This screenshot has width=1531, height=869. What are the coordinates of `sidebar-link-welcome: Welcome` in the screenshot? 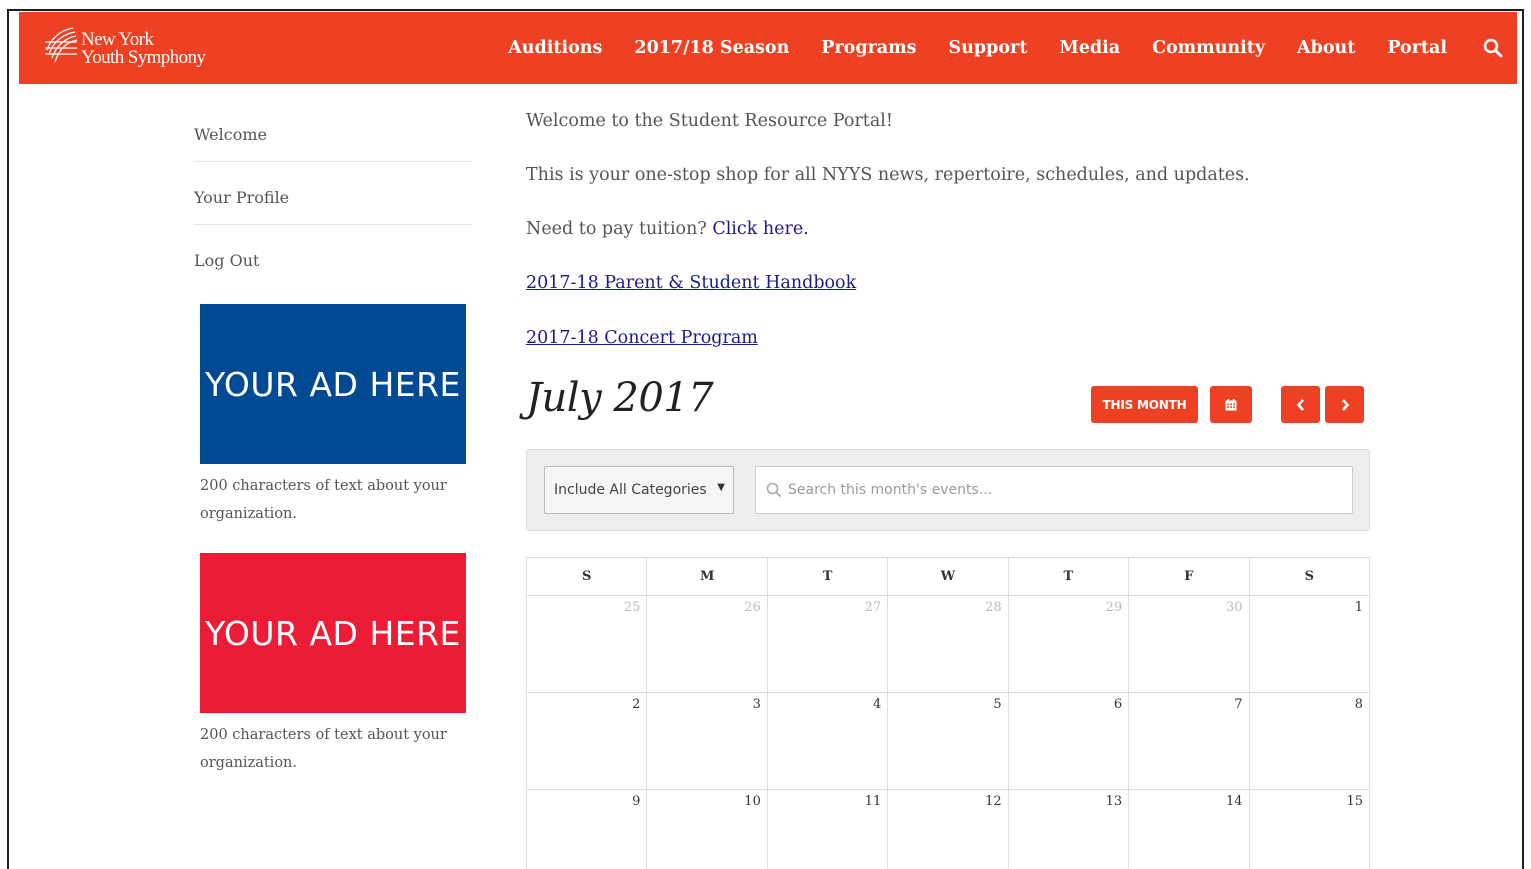 It's located at (333, 130).